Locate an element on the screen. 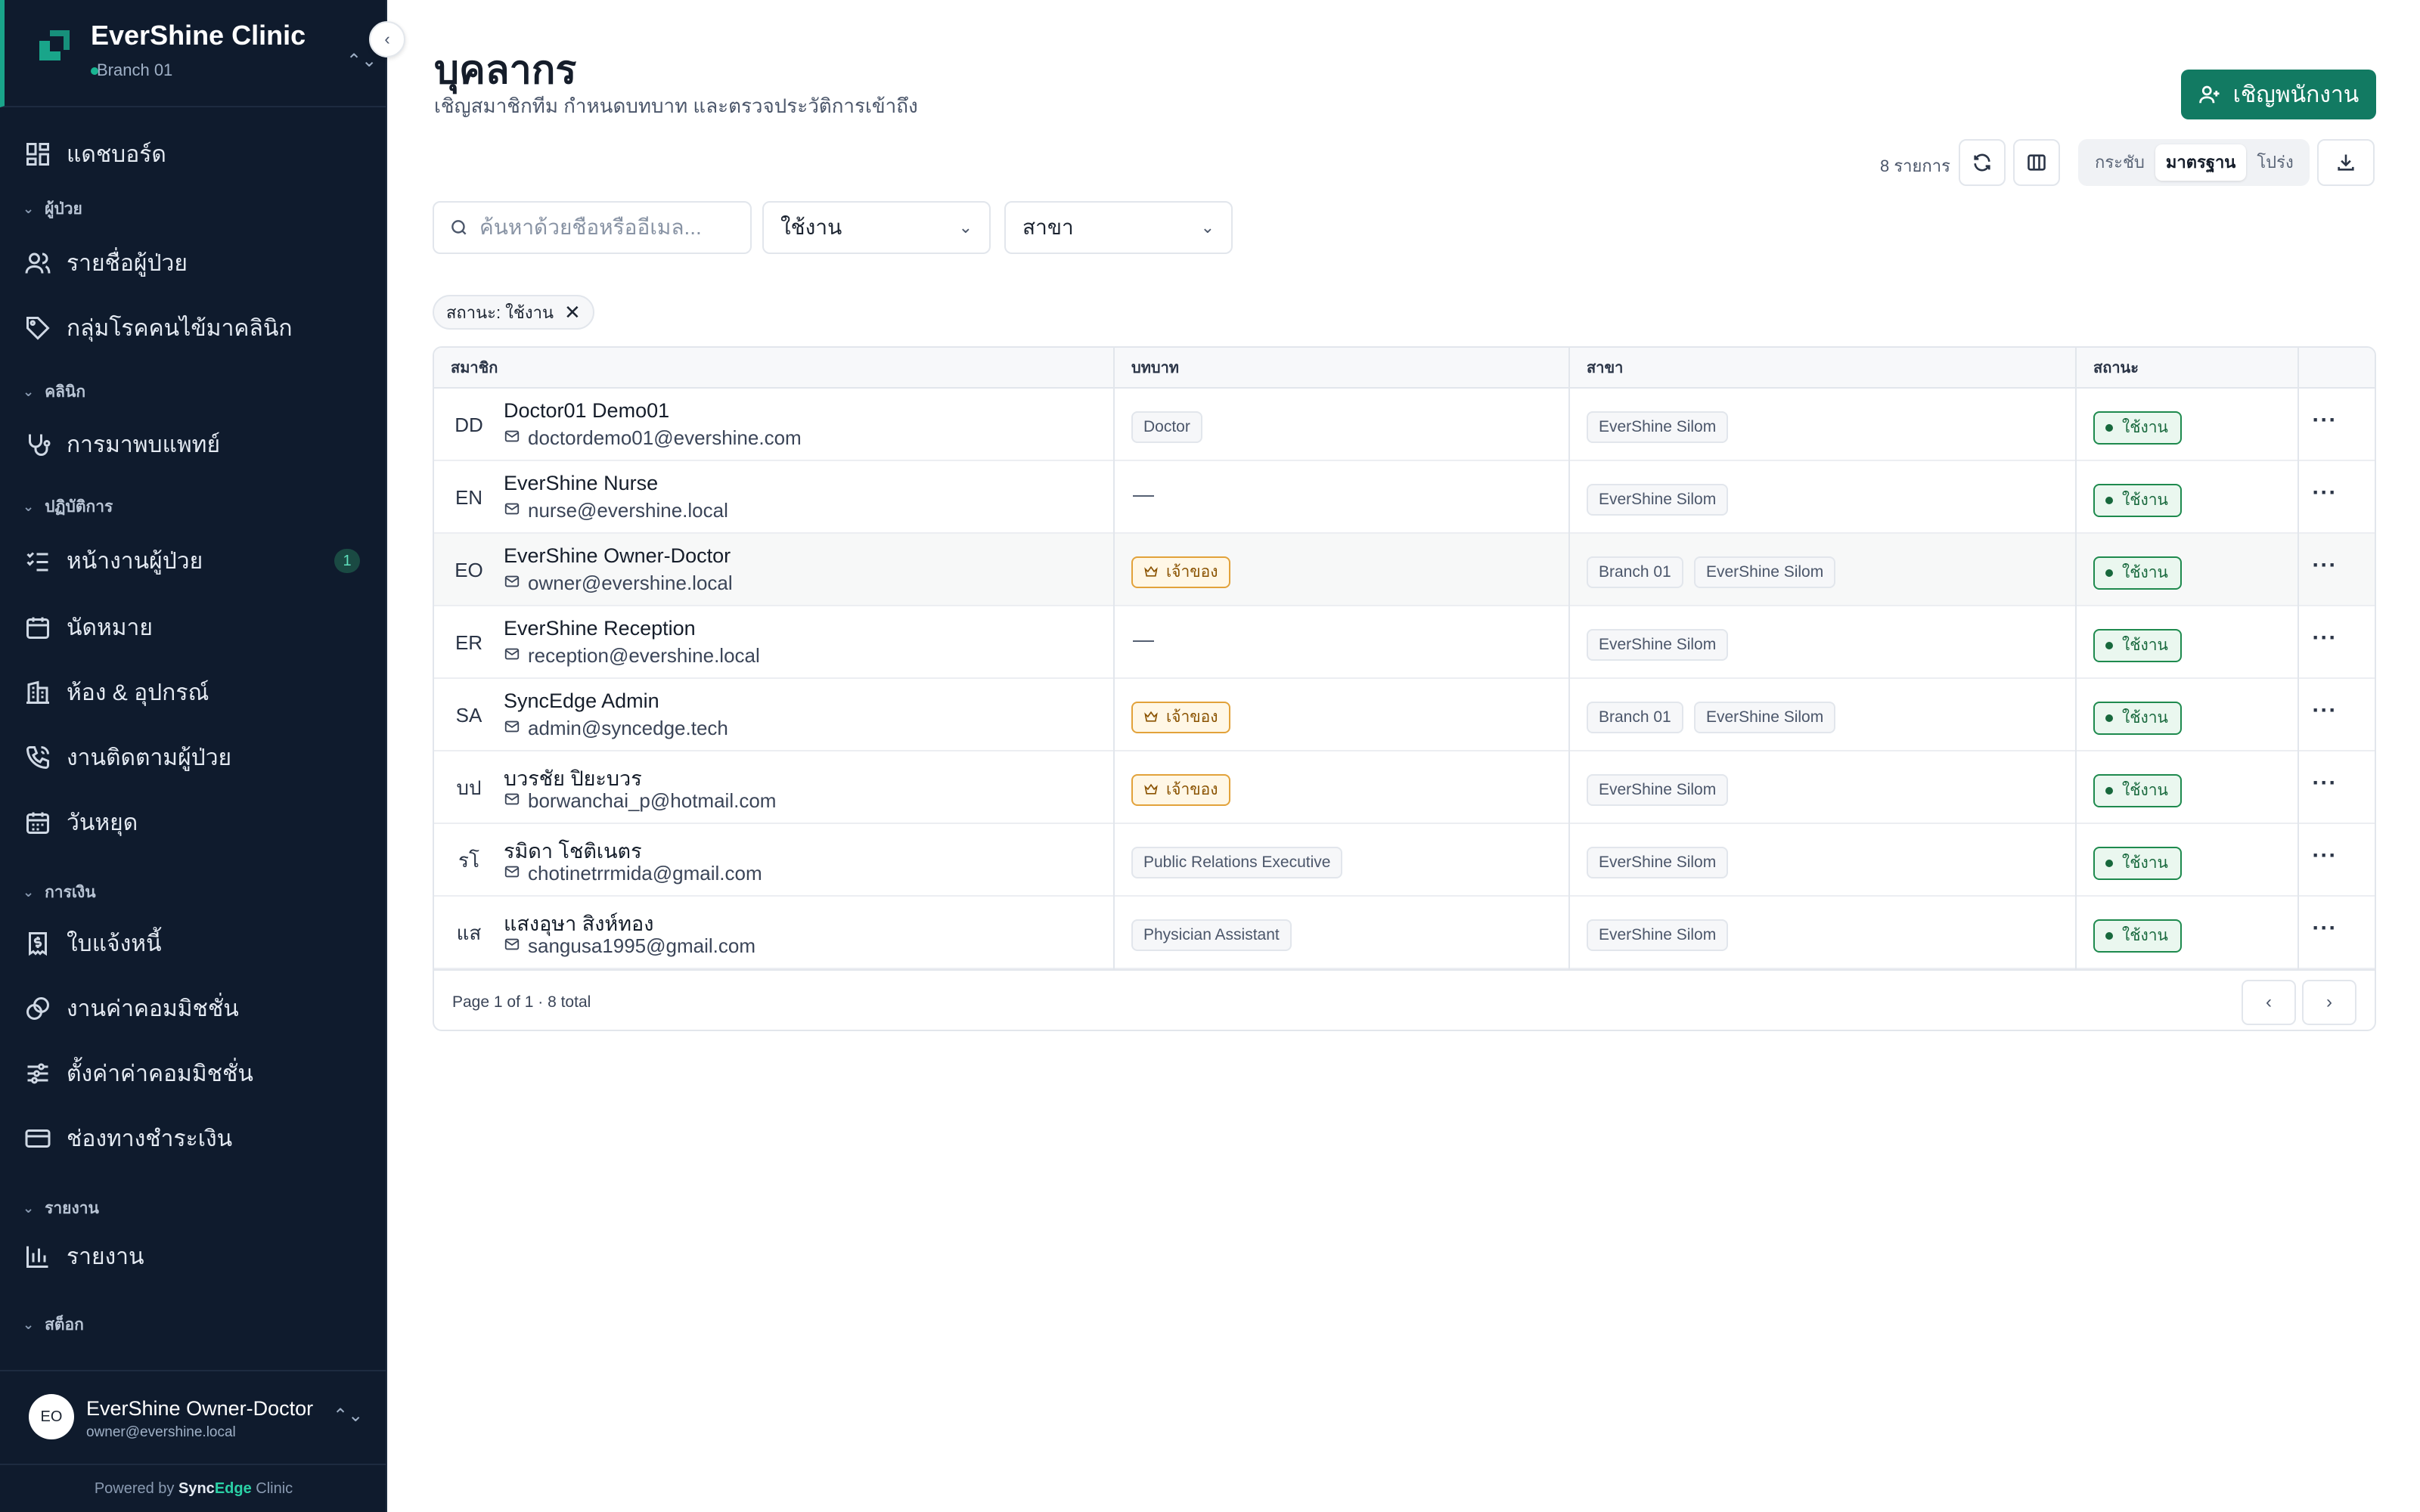 The height and width of the screenshot is (1512, 2420). sidebar-item-followups: งานติดตามผู้ป่วย is located at coordinates (193, 757).